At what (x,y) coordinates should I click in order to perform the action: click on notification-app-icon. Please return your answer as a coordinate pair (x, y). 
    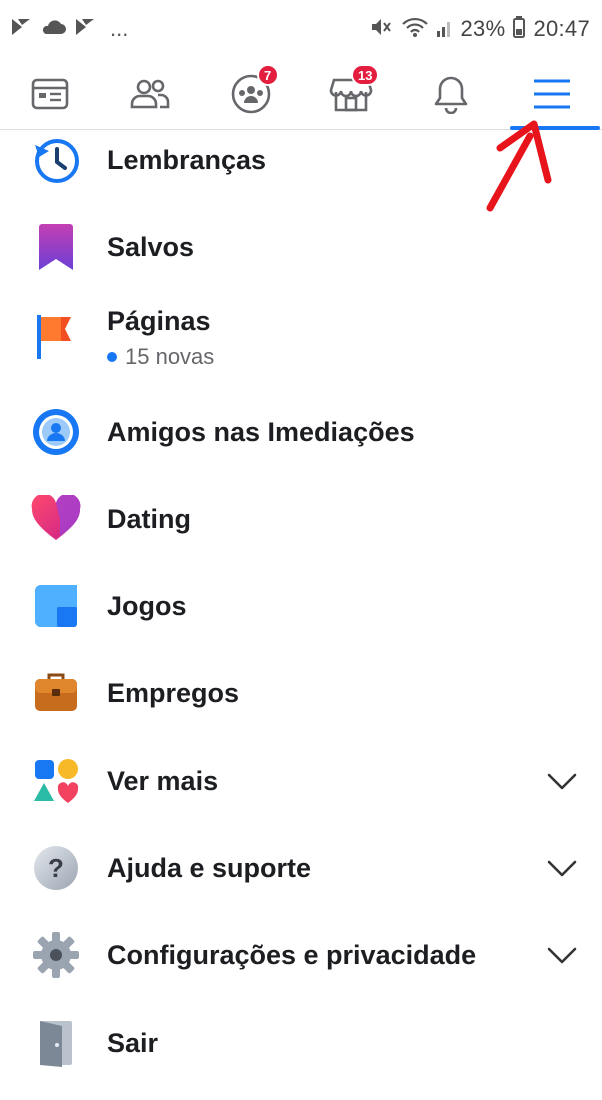
    Looking at the image, I should click on (21, 29).